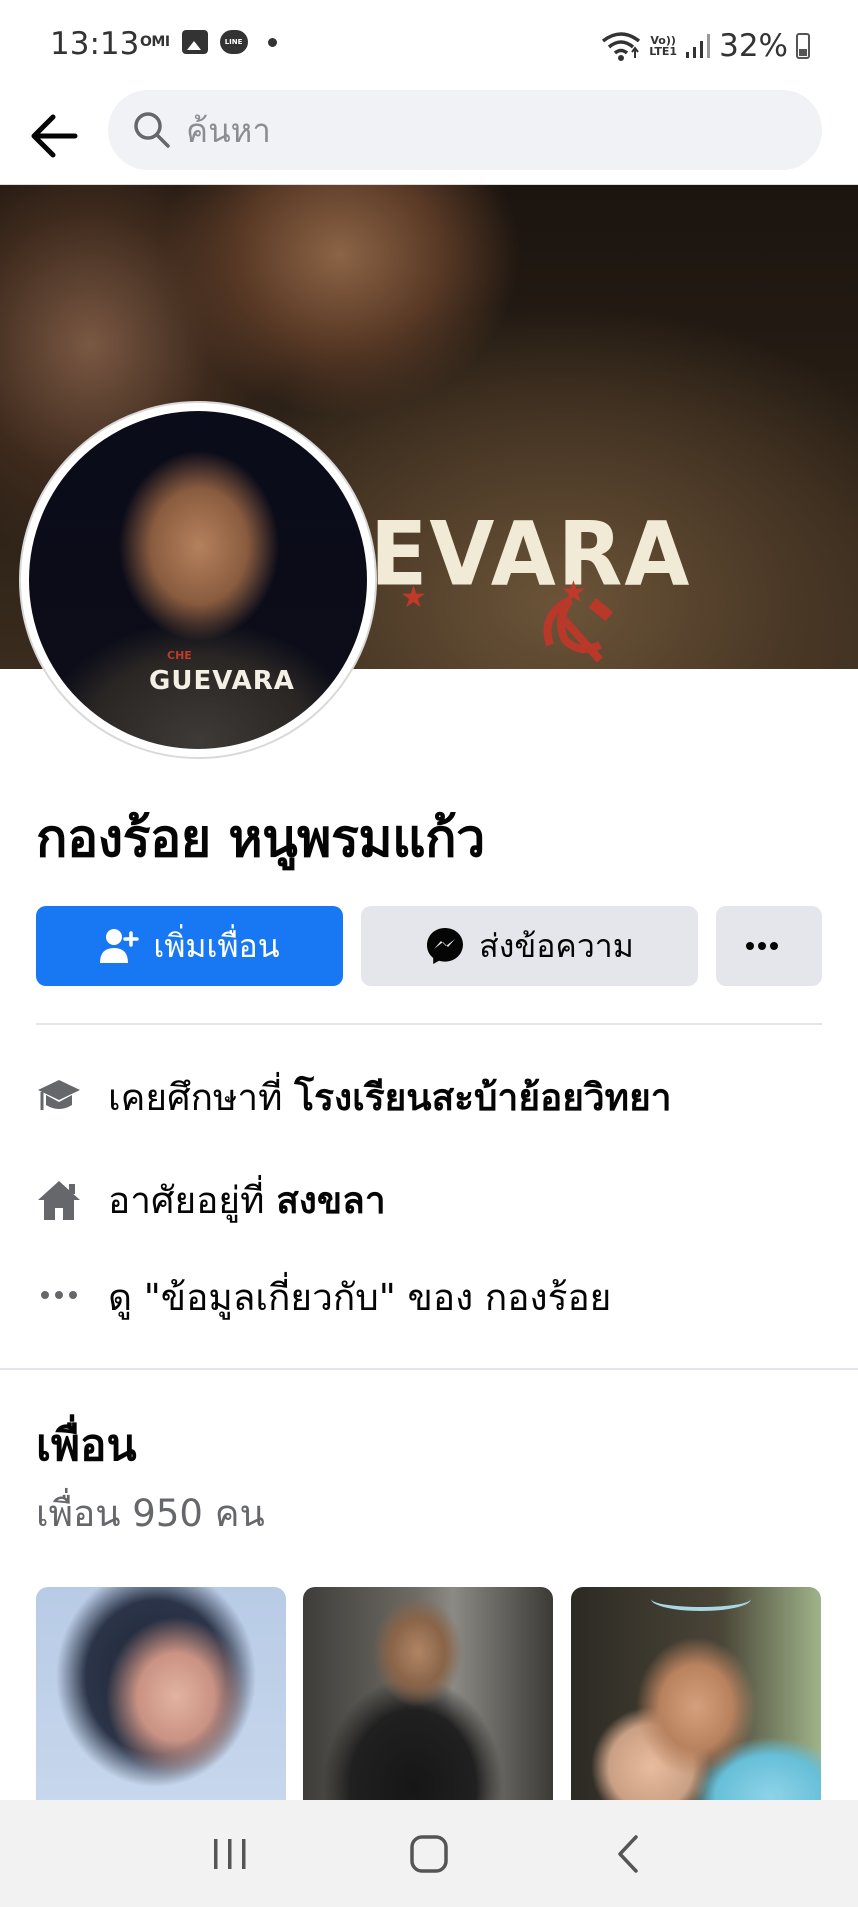 The image size is (858, 1907). Describe the element at coordinates (59, 1200) in the screenshot. I see `home-icon` at that location.